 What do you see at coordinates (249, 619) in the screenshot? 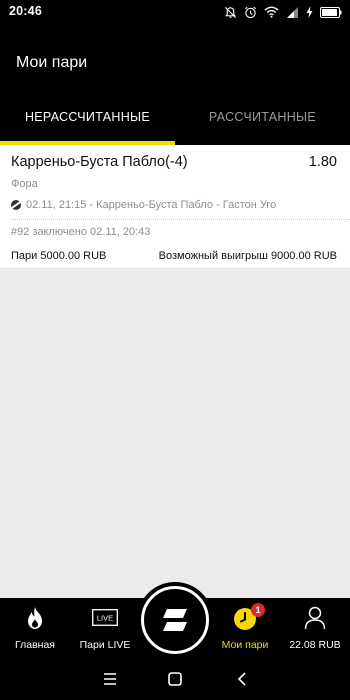
I see `clock-icon: 1` at bounding box center [249, 619].